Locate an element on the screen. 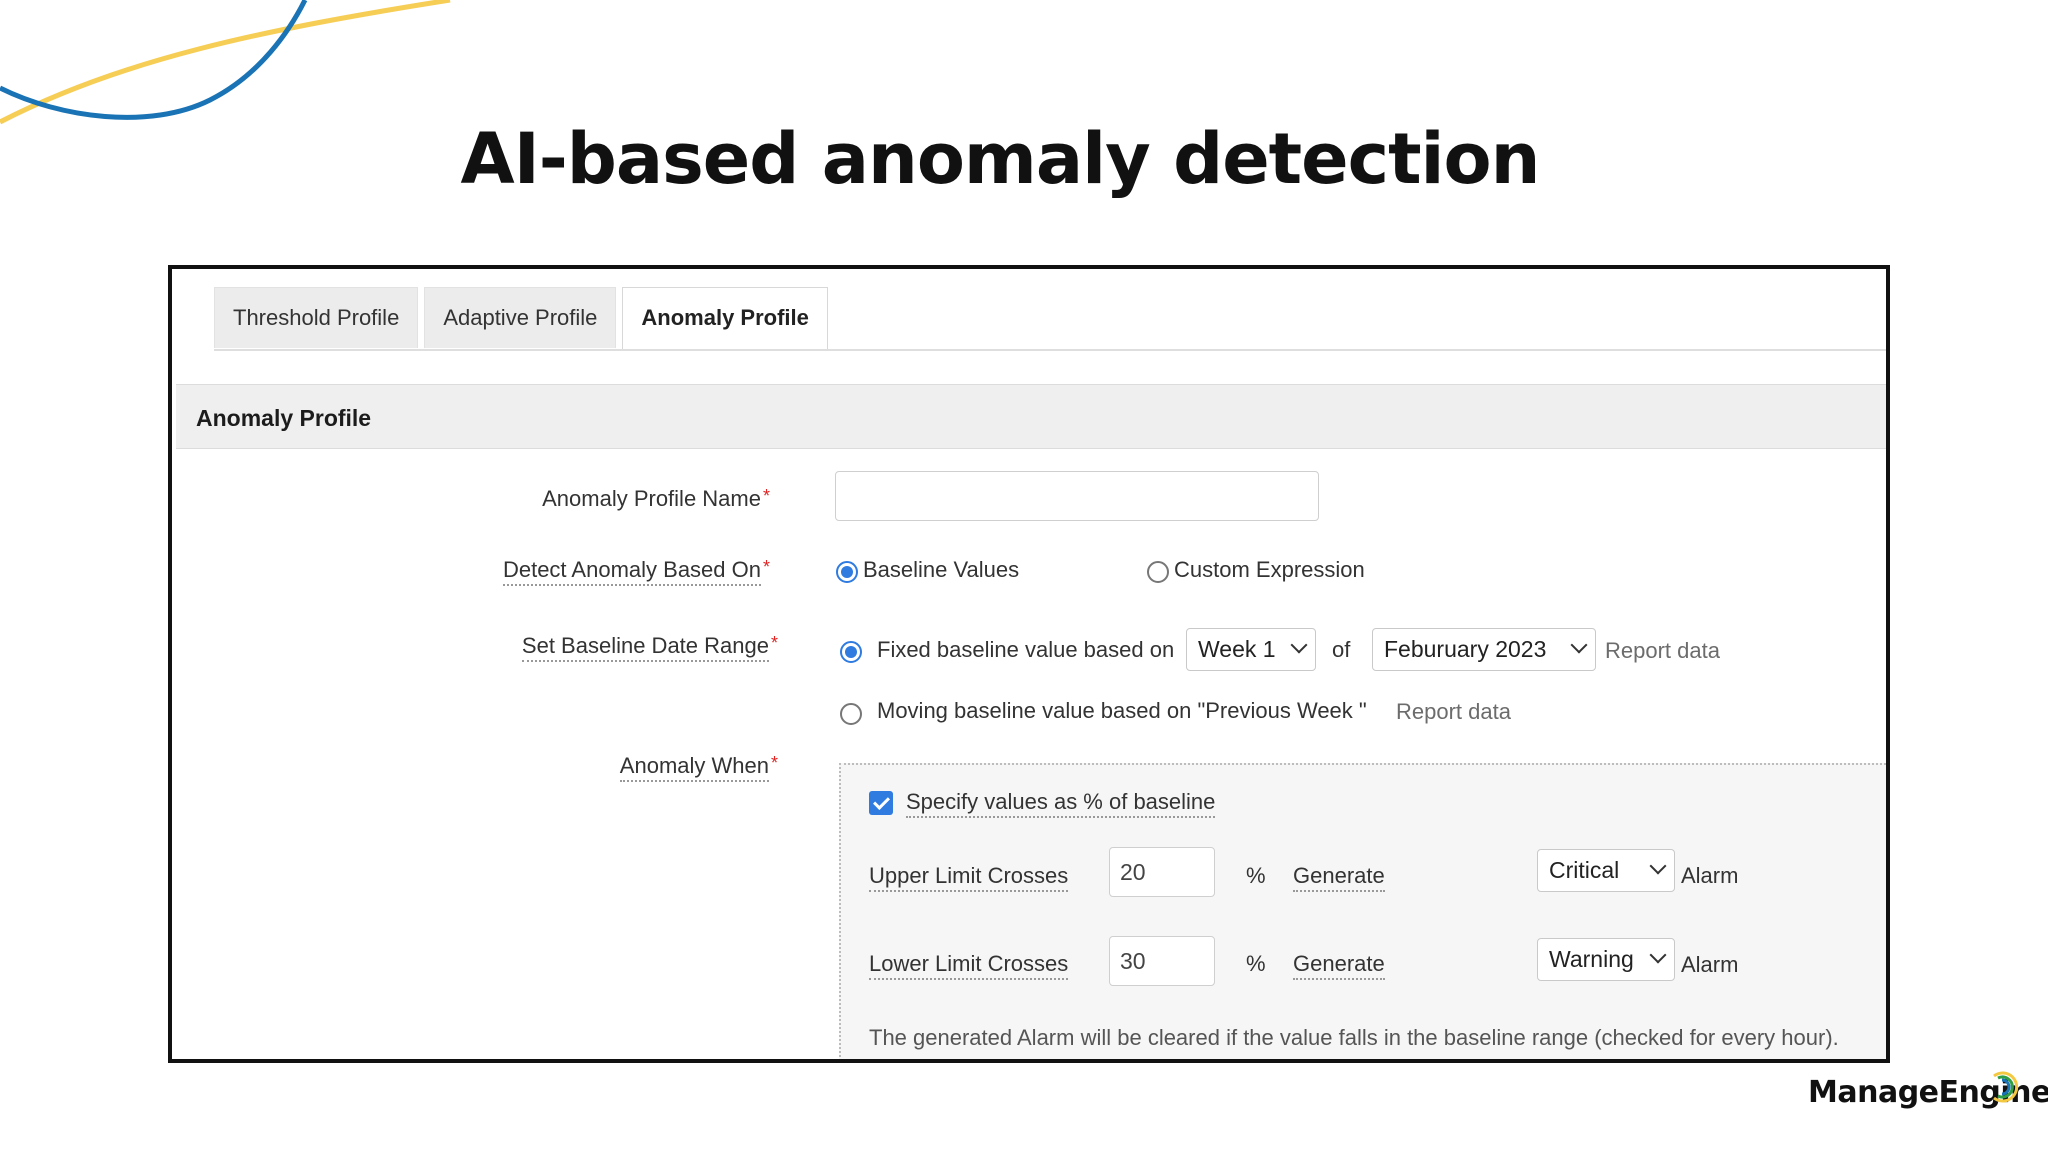 The image size is (2048, 1152). radio-baseline-values is located at coordinates (847, 572).